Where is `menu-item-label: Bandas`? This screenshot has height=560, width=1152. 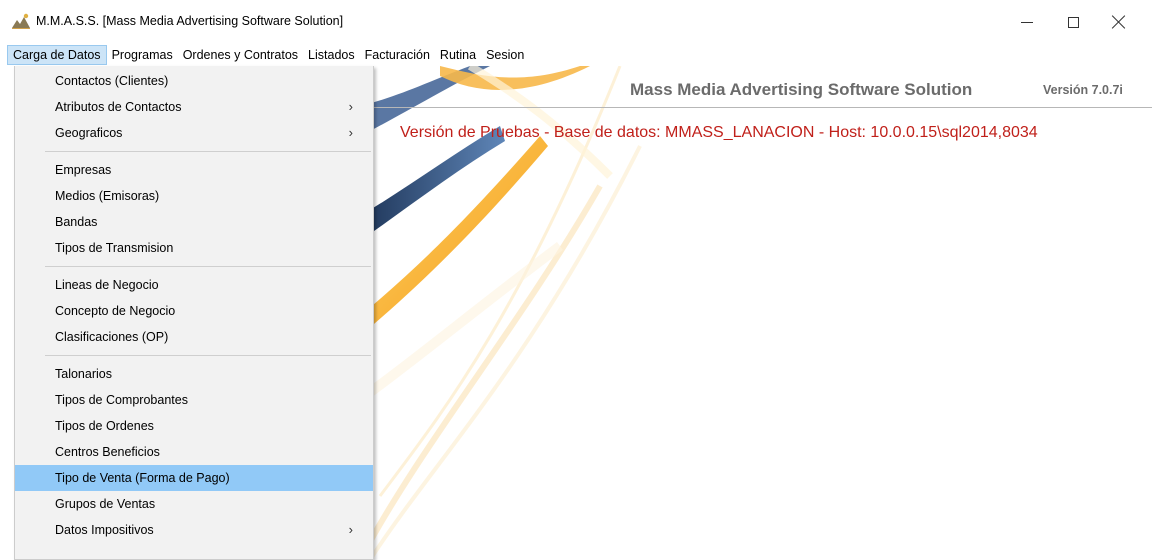
menu-item-label: Bandas is located at coordinates (76, 222).